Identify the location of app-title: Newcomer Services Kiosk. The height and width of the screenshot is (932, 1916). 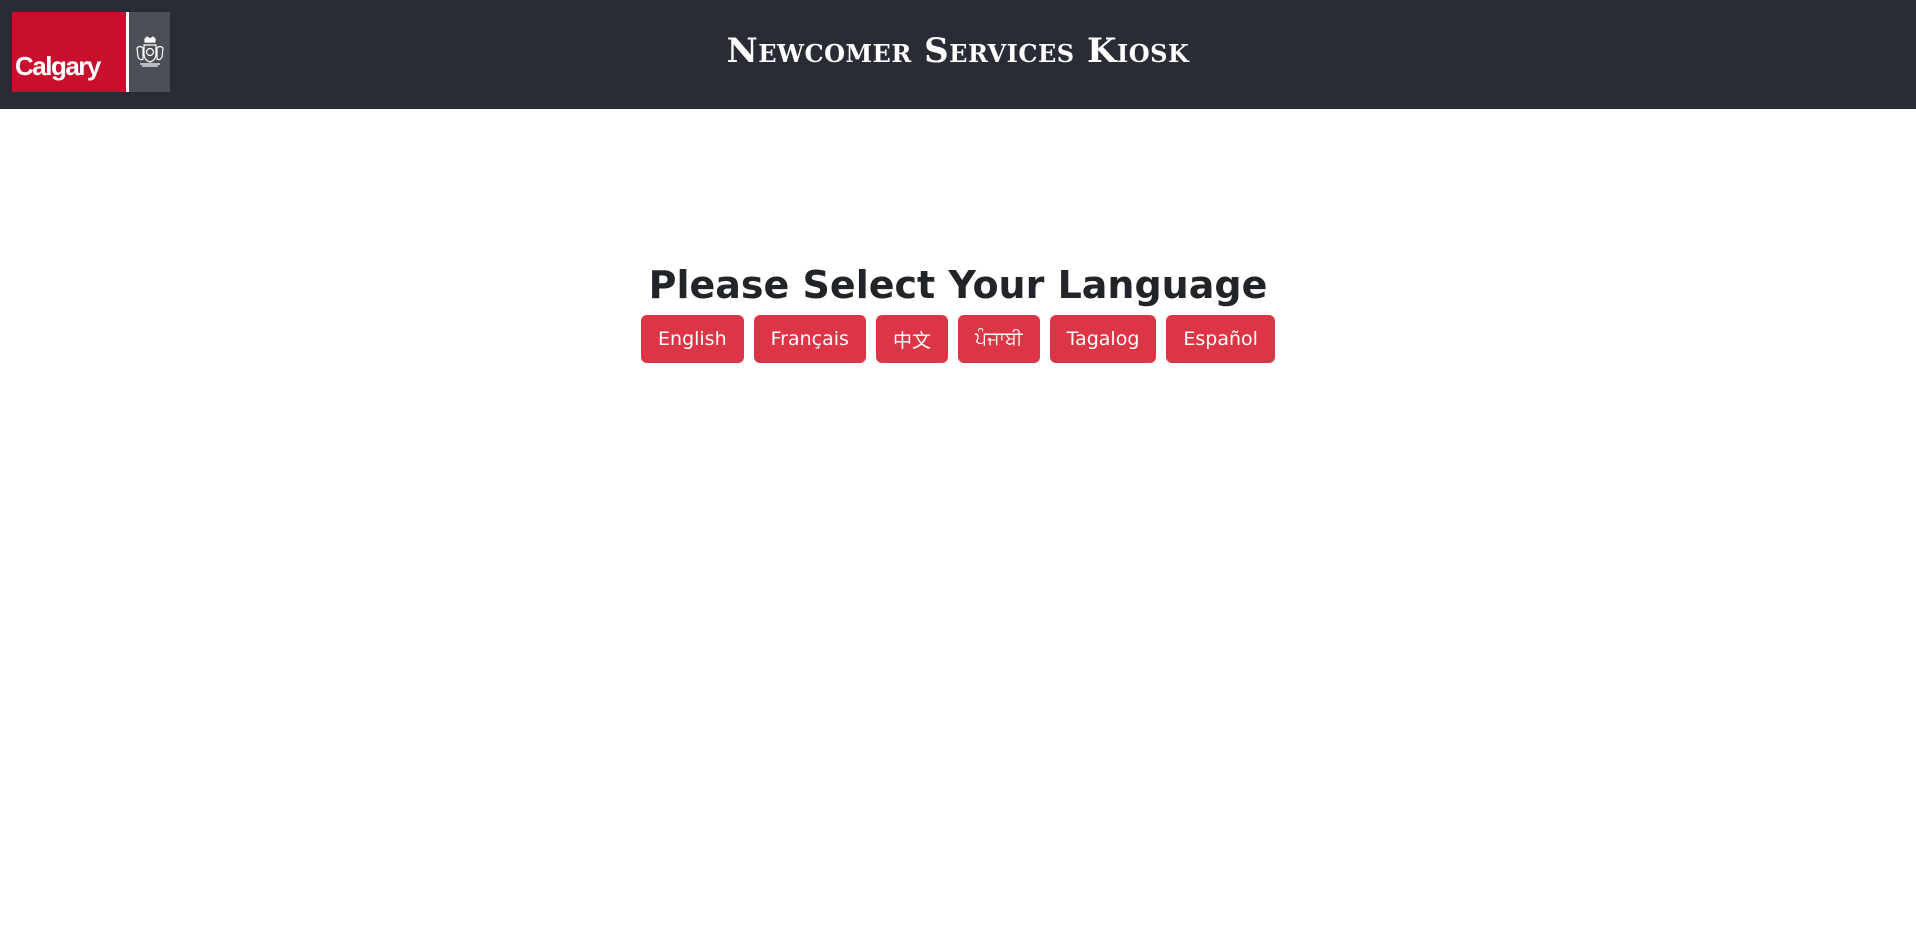
(958, 51).